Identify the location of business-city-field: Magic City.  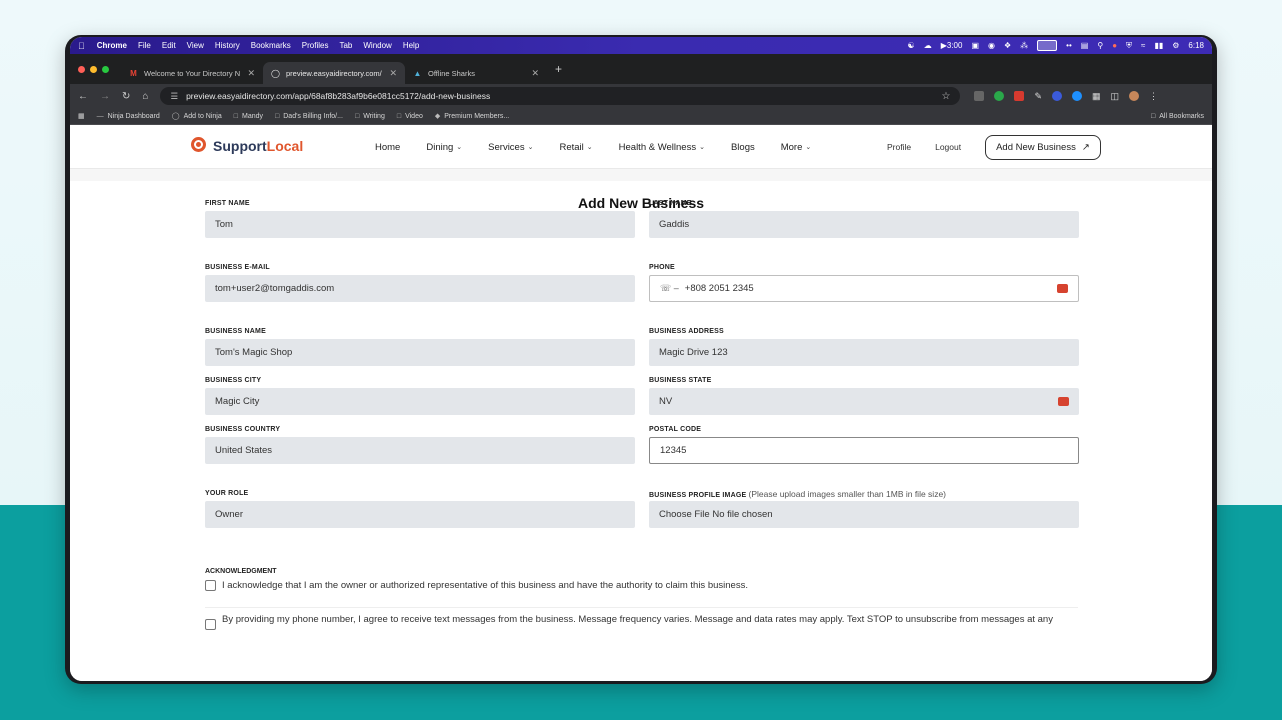
(420, 401).